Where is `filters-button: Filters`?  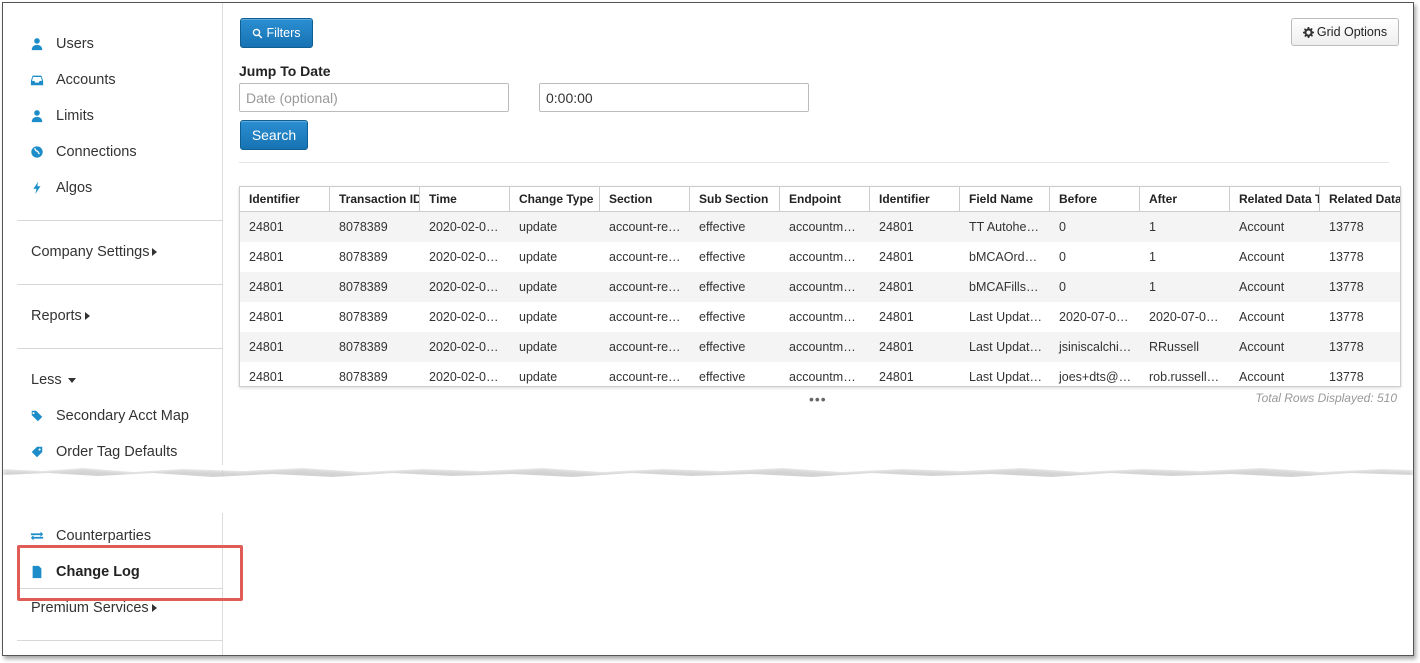 filters-button: Filters is located at coordinates (276, 33).